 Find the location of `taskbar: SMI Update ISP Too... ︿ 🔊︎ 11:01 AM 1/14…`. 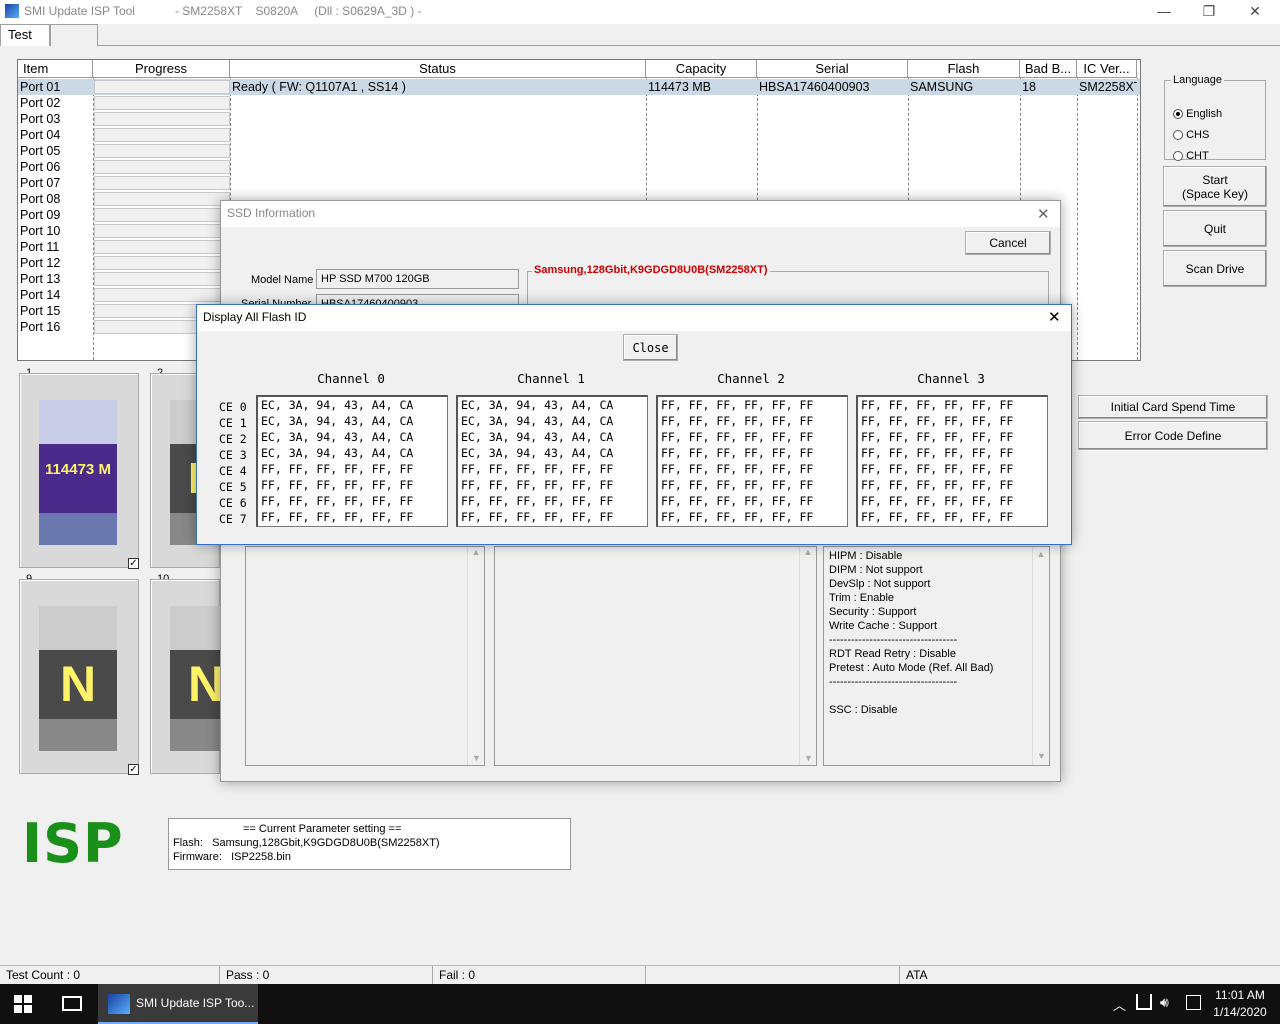

taskbar: SMI Update ISP Too... ︿ 🔊︎ 11:01 AM 1/14… is located at coordinates (640, 1004).